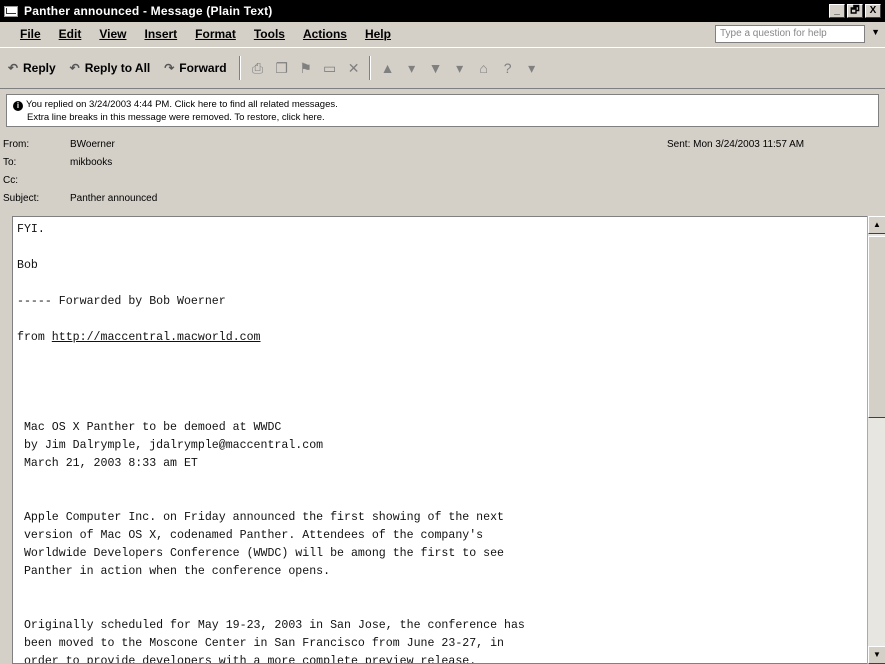 The height and width of the screenshot is (664, 885). What do you see at coordinates (156, 337) in the screenshot?
I see `source-link: http://maccentral.macworld.com` at bounding box center [156, 337].